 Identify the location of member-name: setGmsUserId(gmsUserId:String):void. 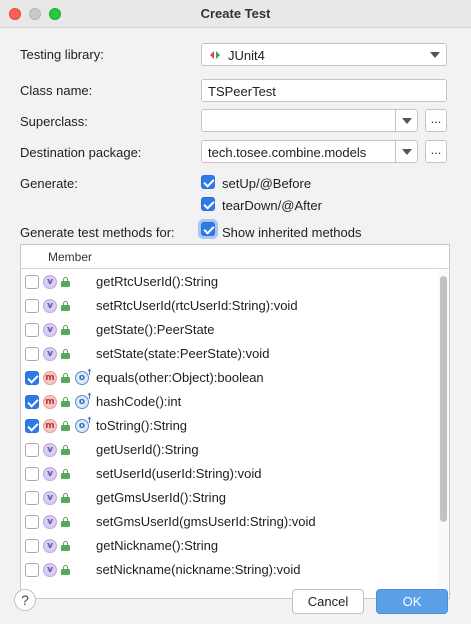
(206, 521).